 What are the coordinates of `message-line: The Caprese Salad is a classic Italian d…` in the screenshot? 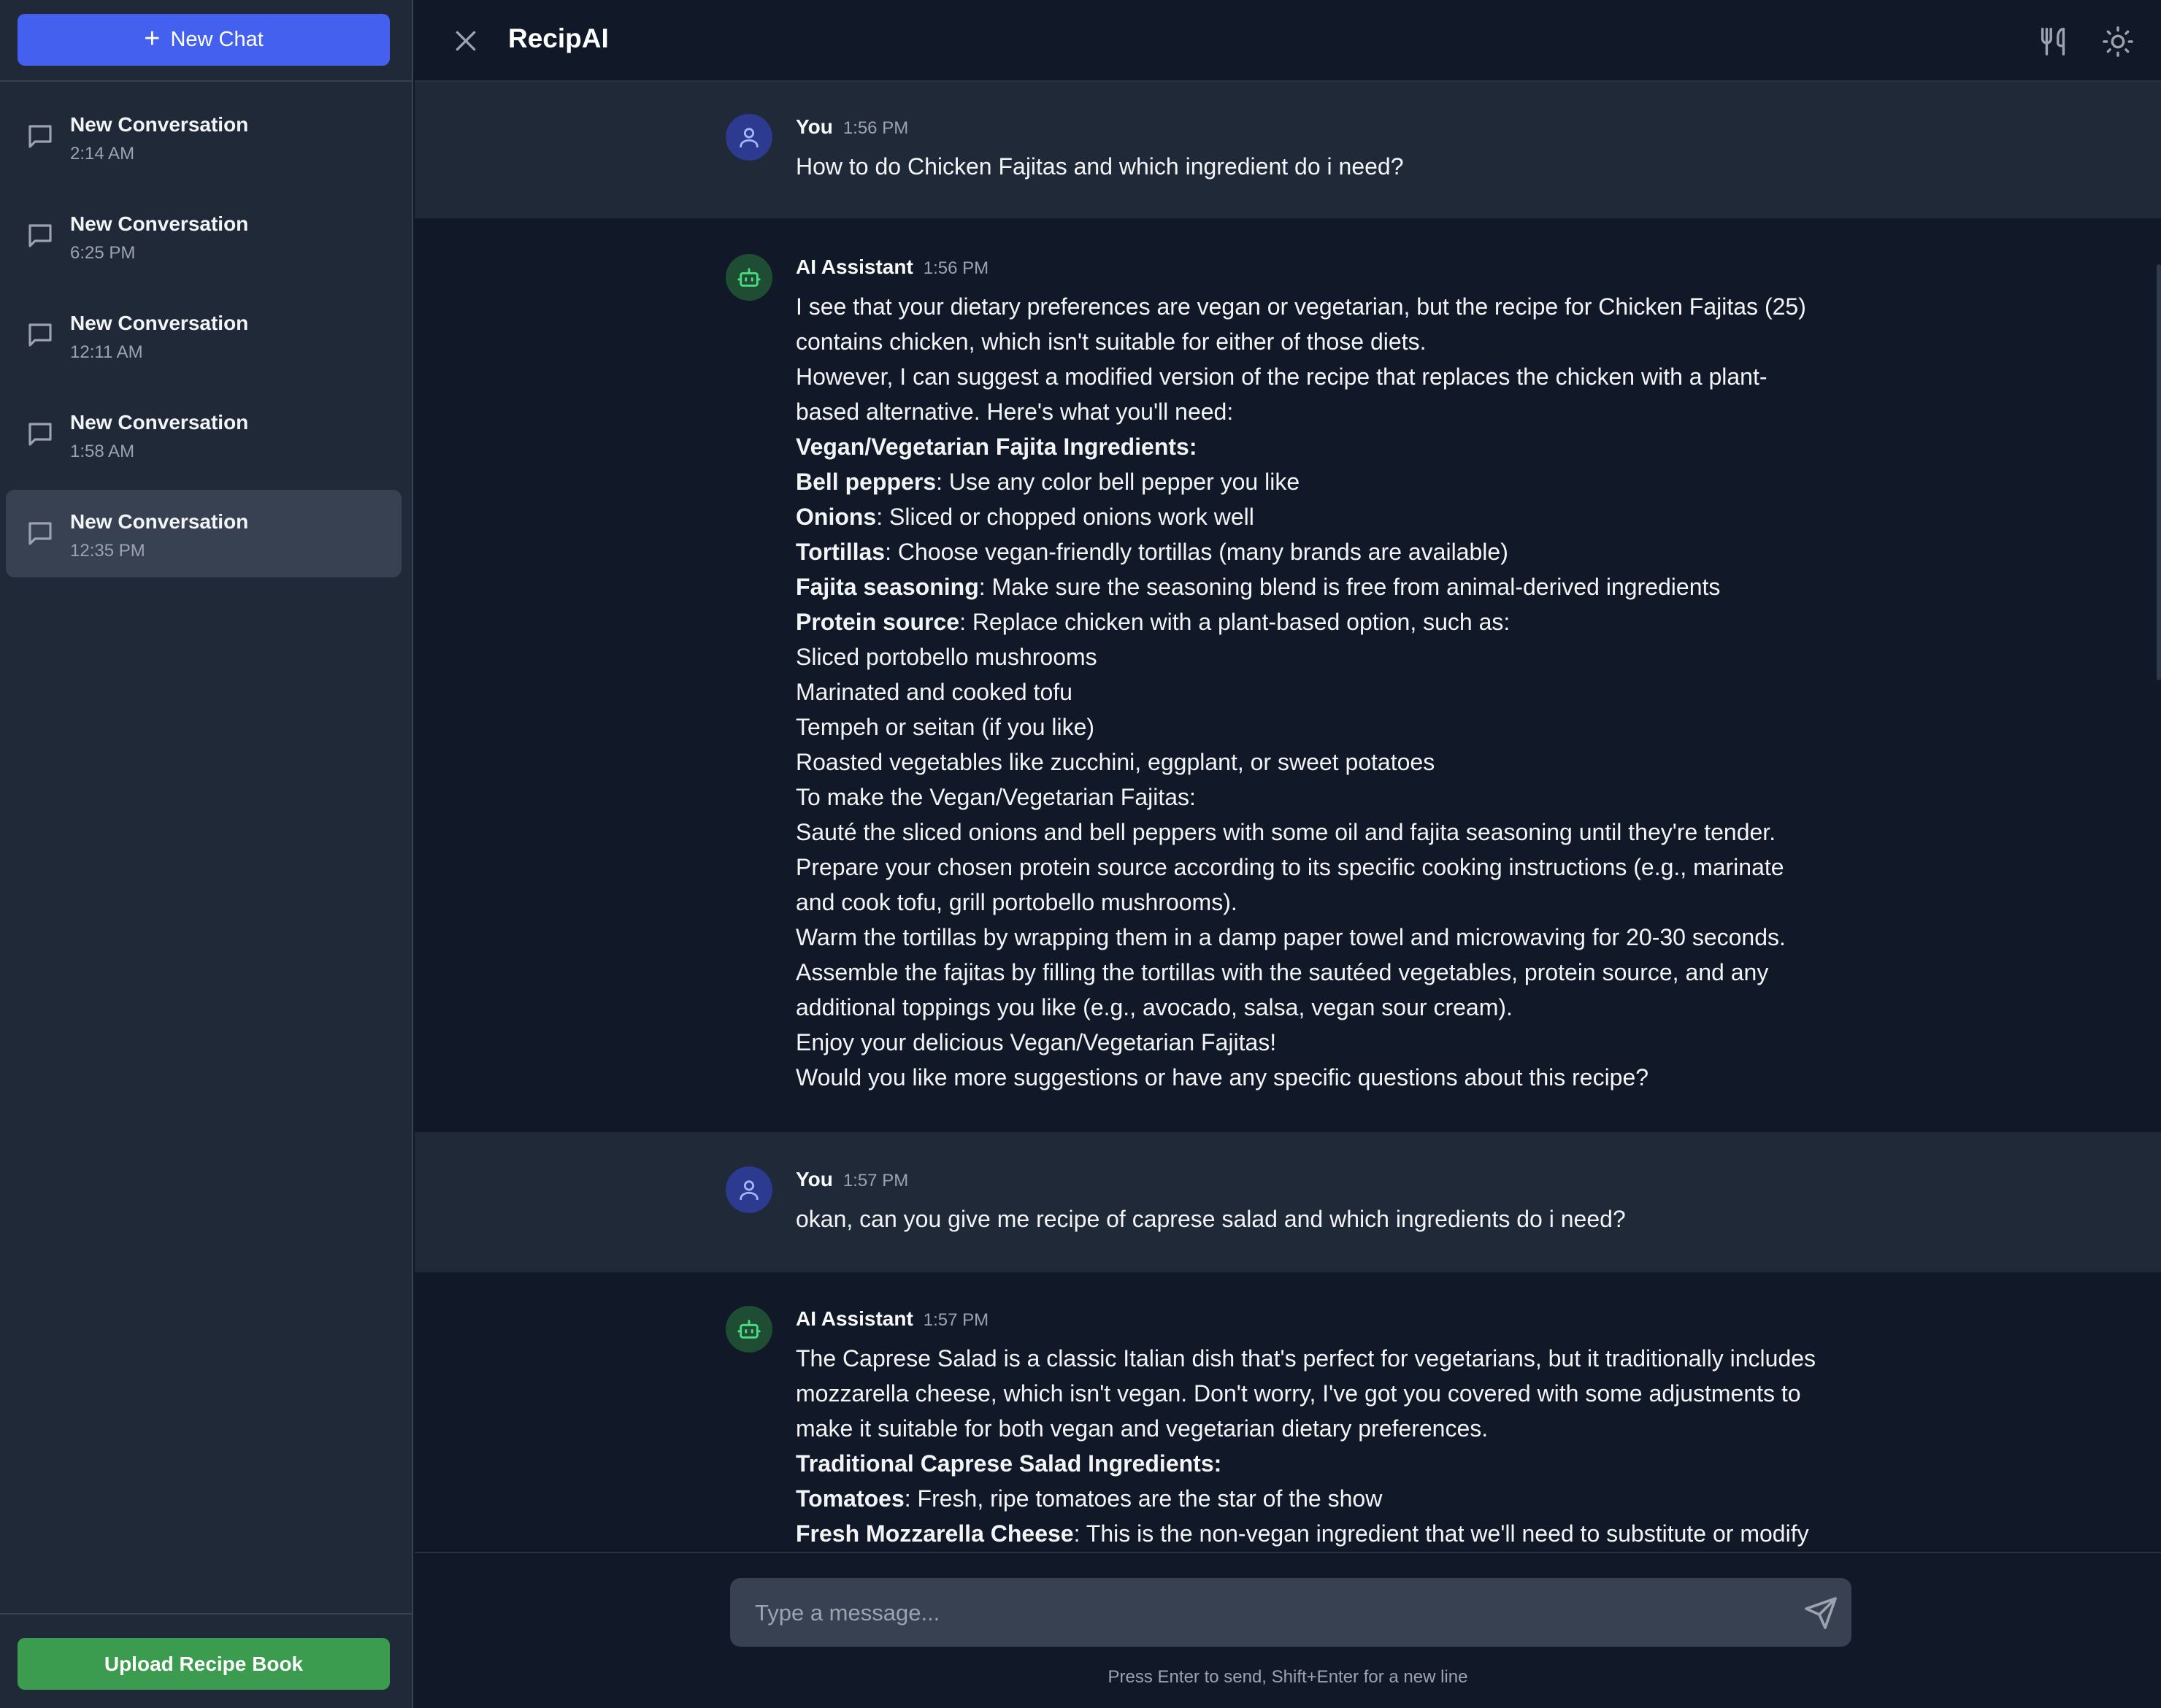 It's located at (1306, 1358).